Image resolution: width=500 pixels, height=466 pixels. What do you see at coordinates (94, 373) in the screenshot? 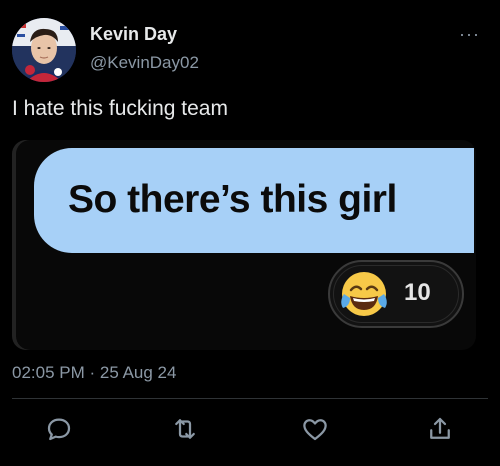
I see `tweet-timestamp: 02:05 PM · 25 Aug 24` at bounding box center [94, 373].